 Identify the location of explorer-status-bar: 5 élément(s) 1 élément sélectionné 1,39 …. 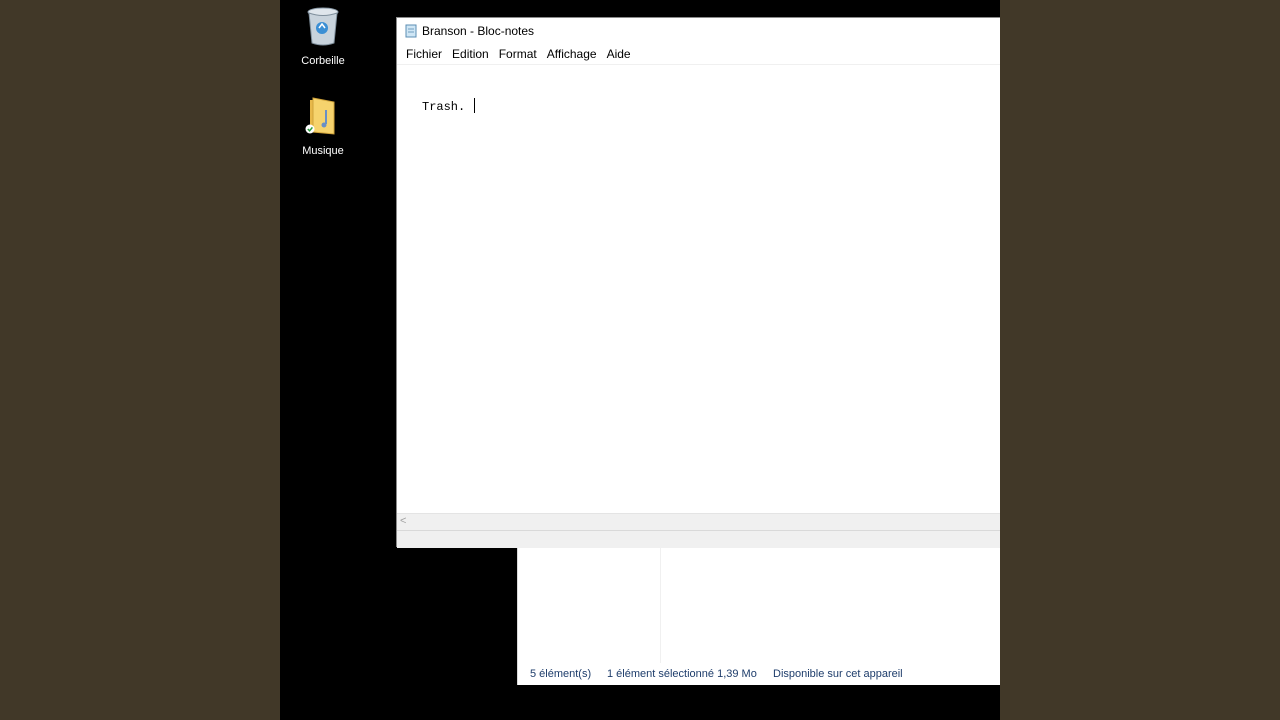
(759, 674).